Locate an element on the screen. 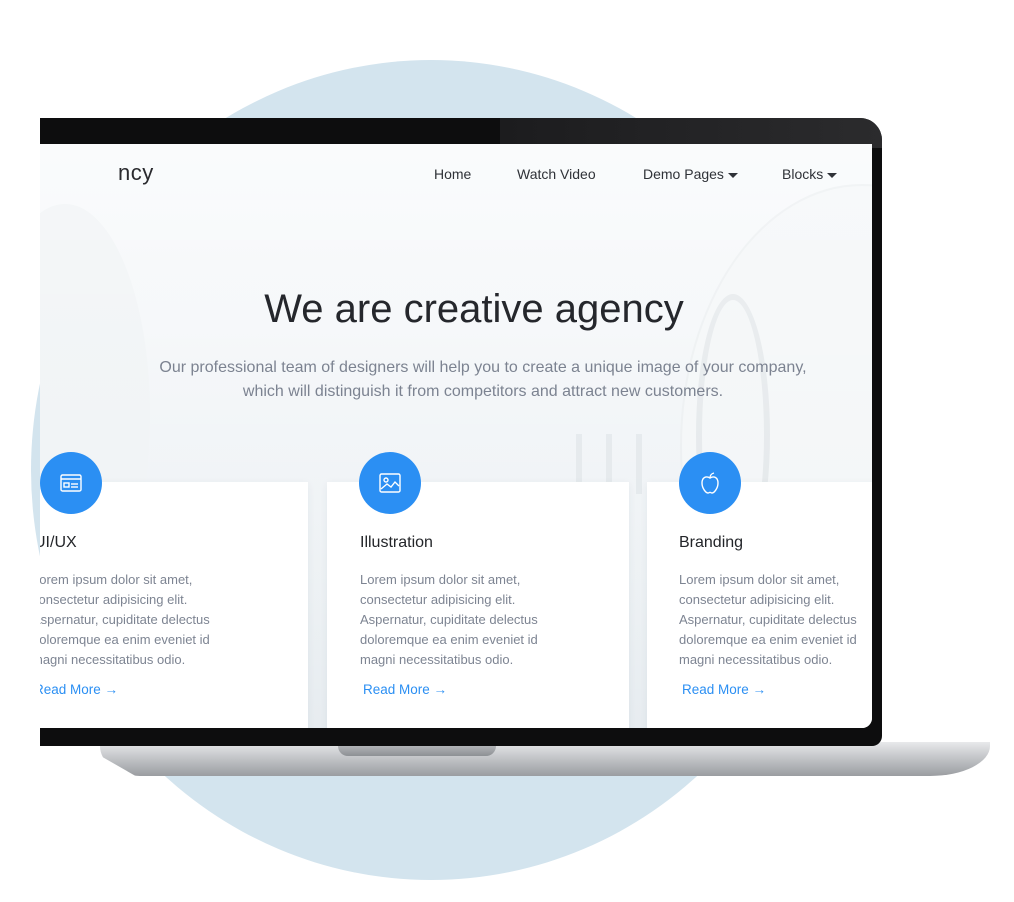 The width and height of the screenshot is (1014, 902). card-title: Illustration is located at coordinates (396, 542).